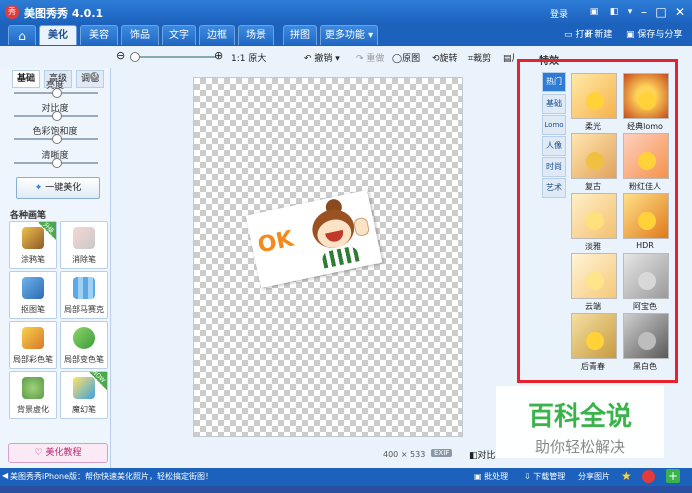  What do you see at coordinates (28, 216) in the screenshot?
I see `brush-section-title: 各种画笔` at bounding box center [28, 216].